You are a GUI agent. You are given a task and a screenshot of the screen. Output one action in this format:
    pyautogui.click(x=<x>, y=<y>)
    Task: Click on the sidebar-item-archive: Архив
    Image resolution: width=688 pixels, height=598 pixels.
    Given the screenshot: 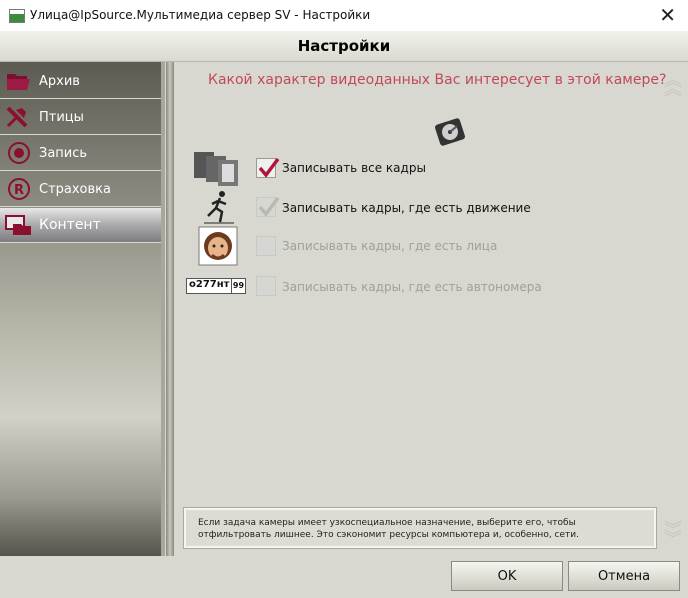 What is the action you would take?
    pyautogui.click(x=80, y=81)
    